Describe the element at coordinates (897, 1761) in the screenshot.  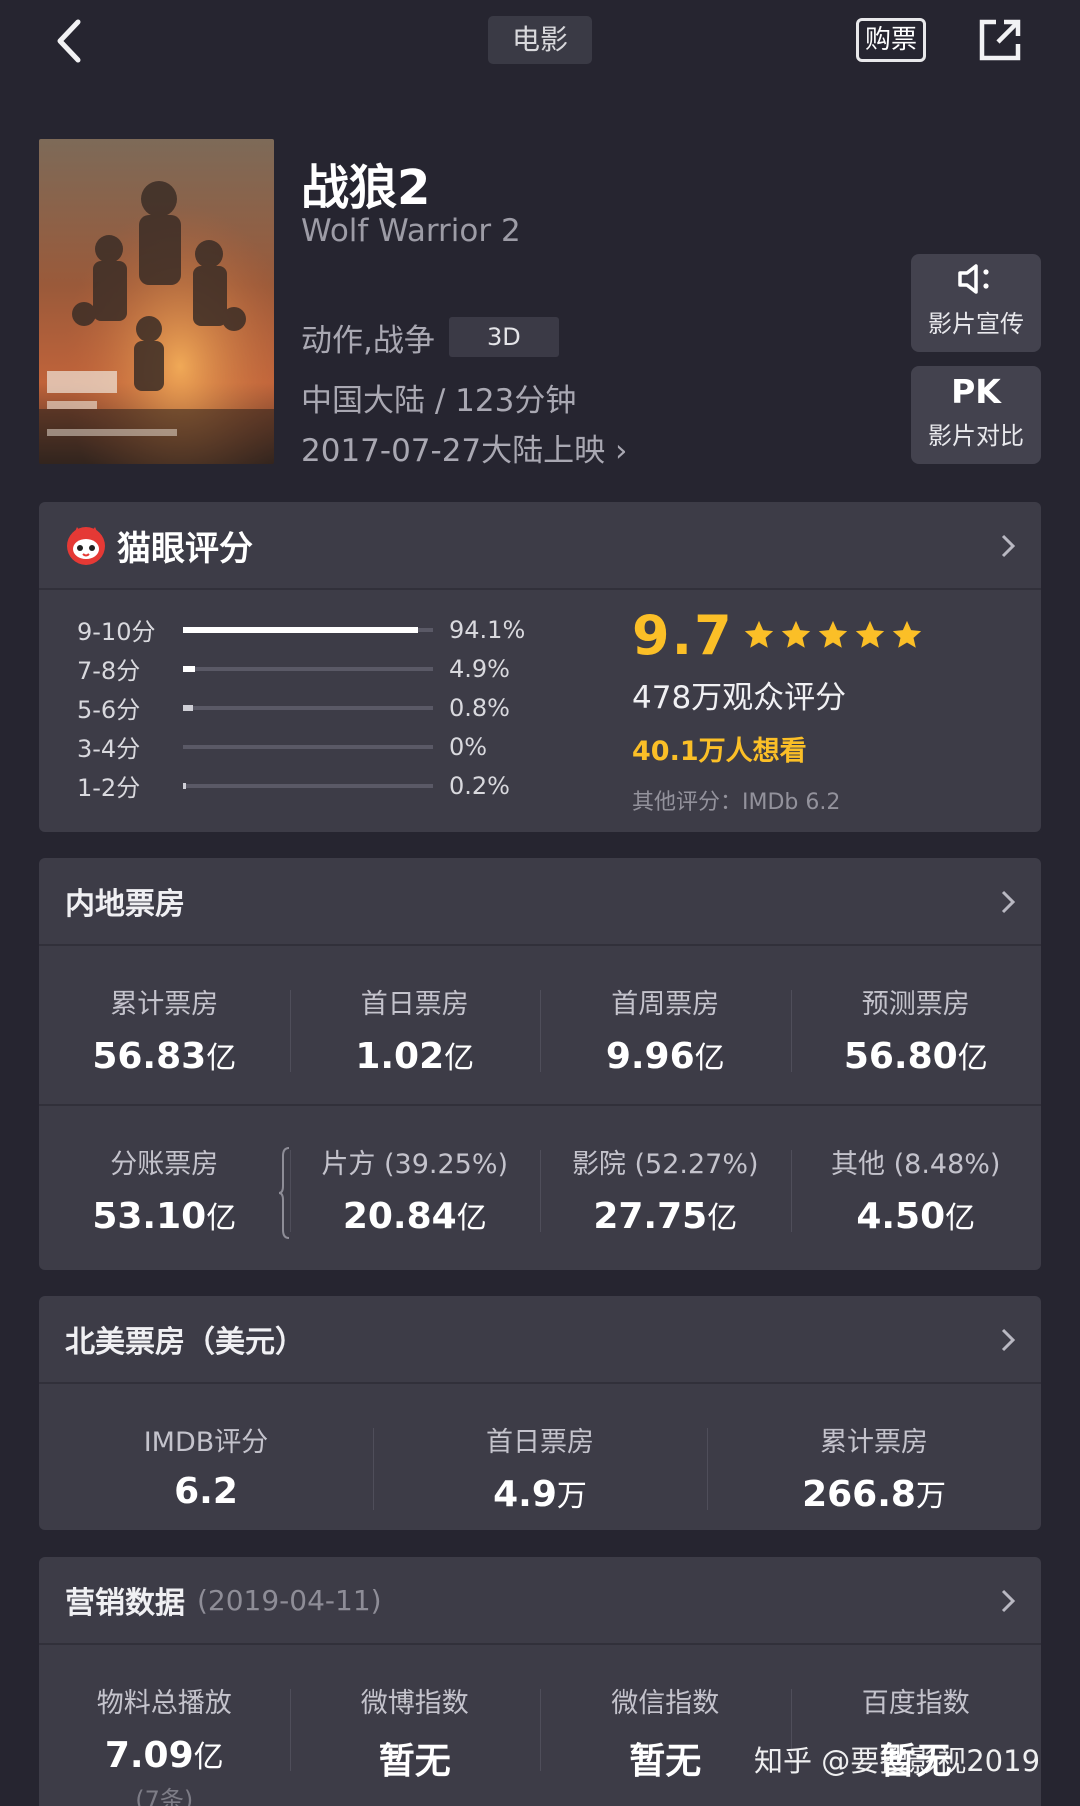
I see `watermark: 知乎 @要搜影视2019` at that location.